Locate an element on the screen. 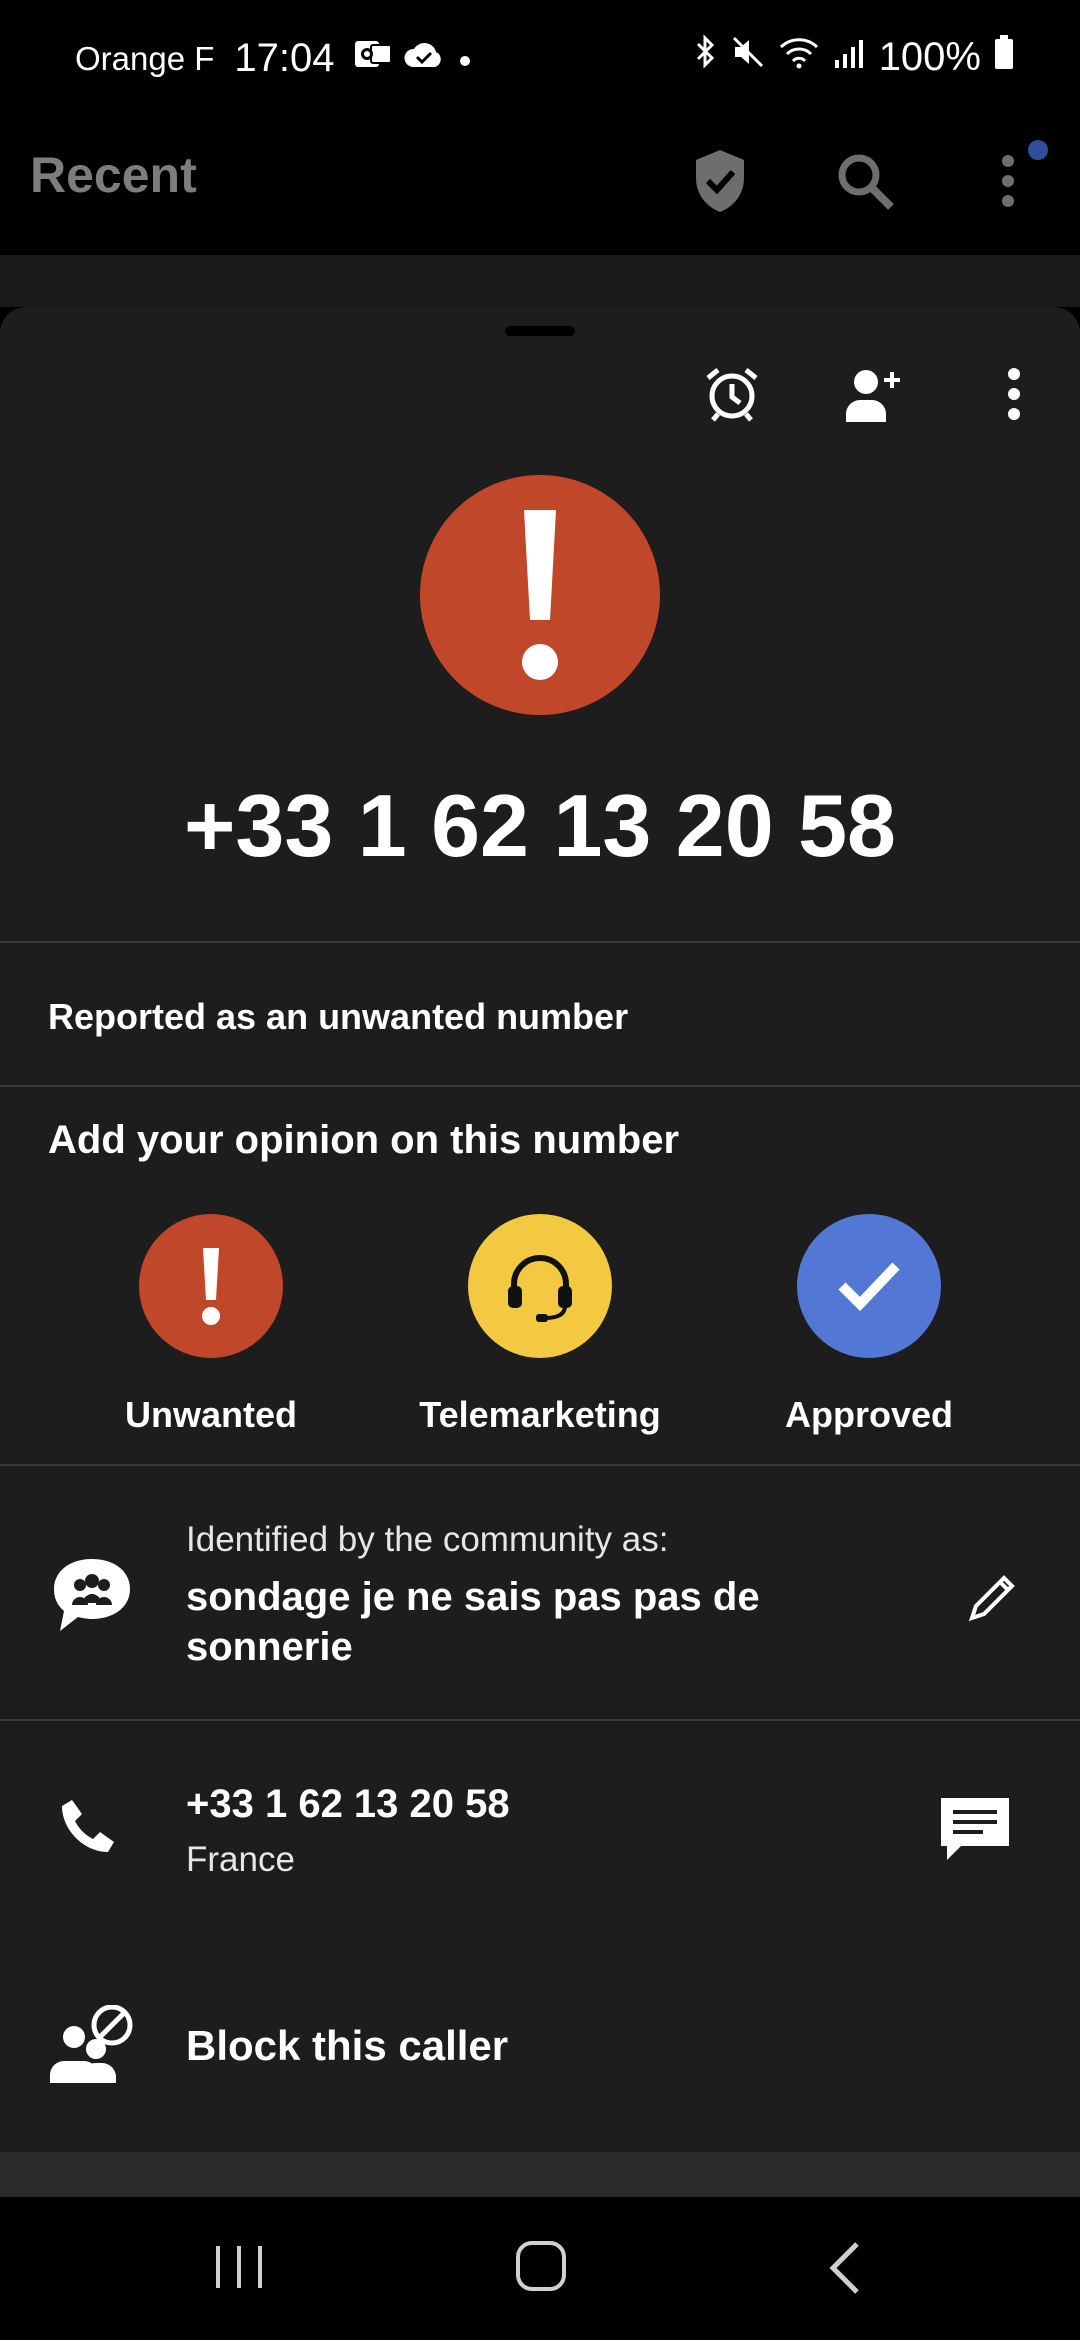 This screenshot has width=1080, height=2340. message-icon is located at coordinates (975, 1828).